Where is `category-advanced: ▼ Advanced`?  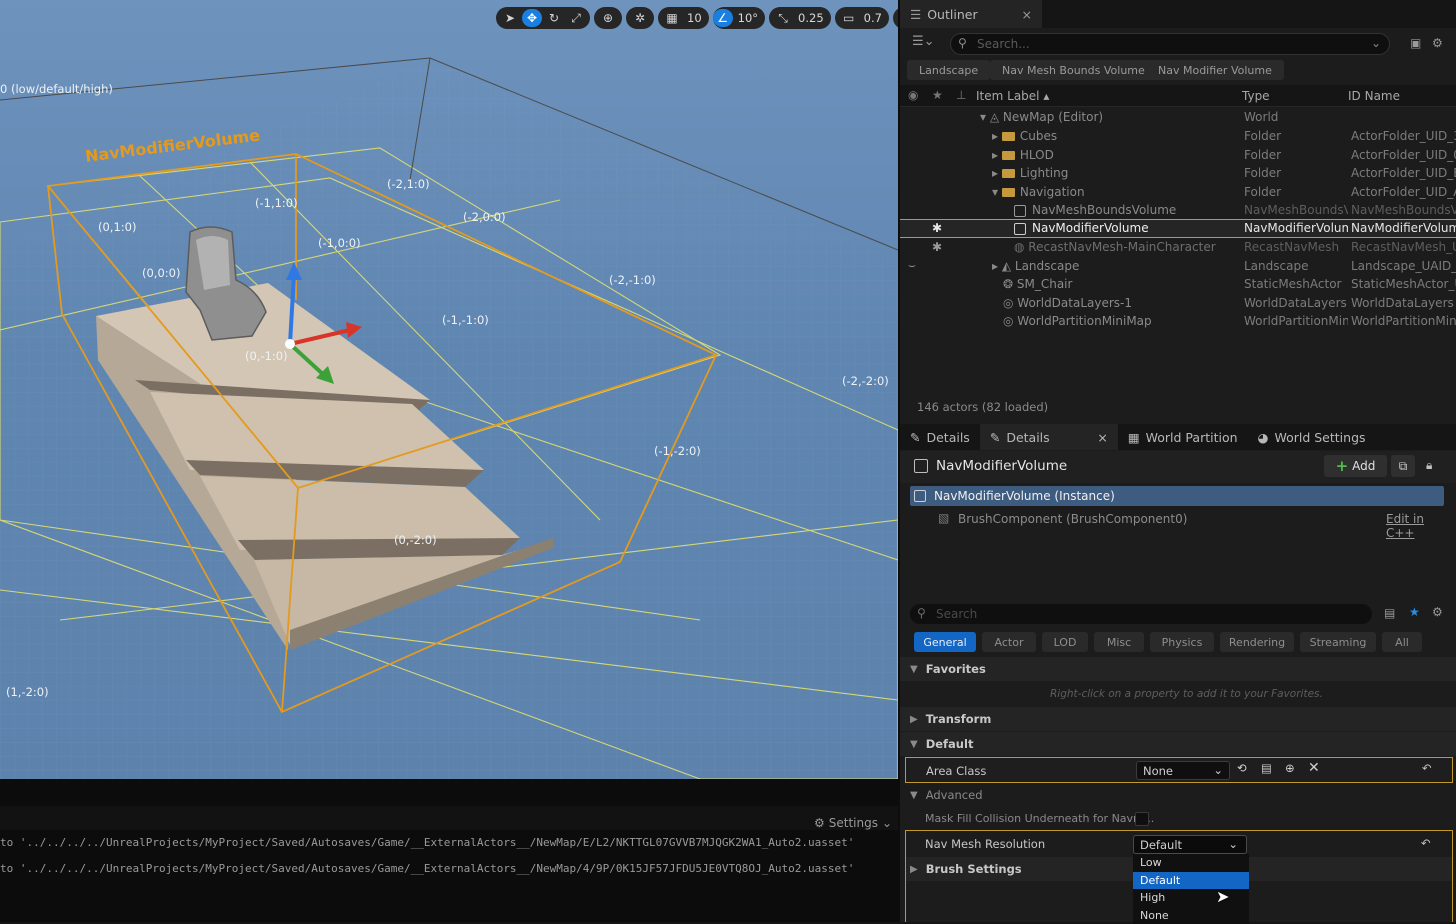
category-advanced: ▼ Advanced is located at coordinates (1178, 795).